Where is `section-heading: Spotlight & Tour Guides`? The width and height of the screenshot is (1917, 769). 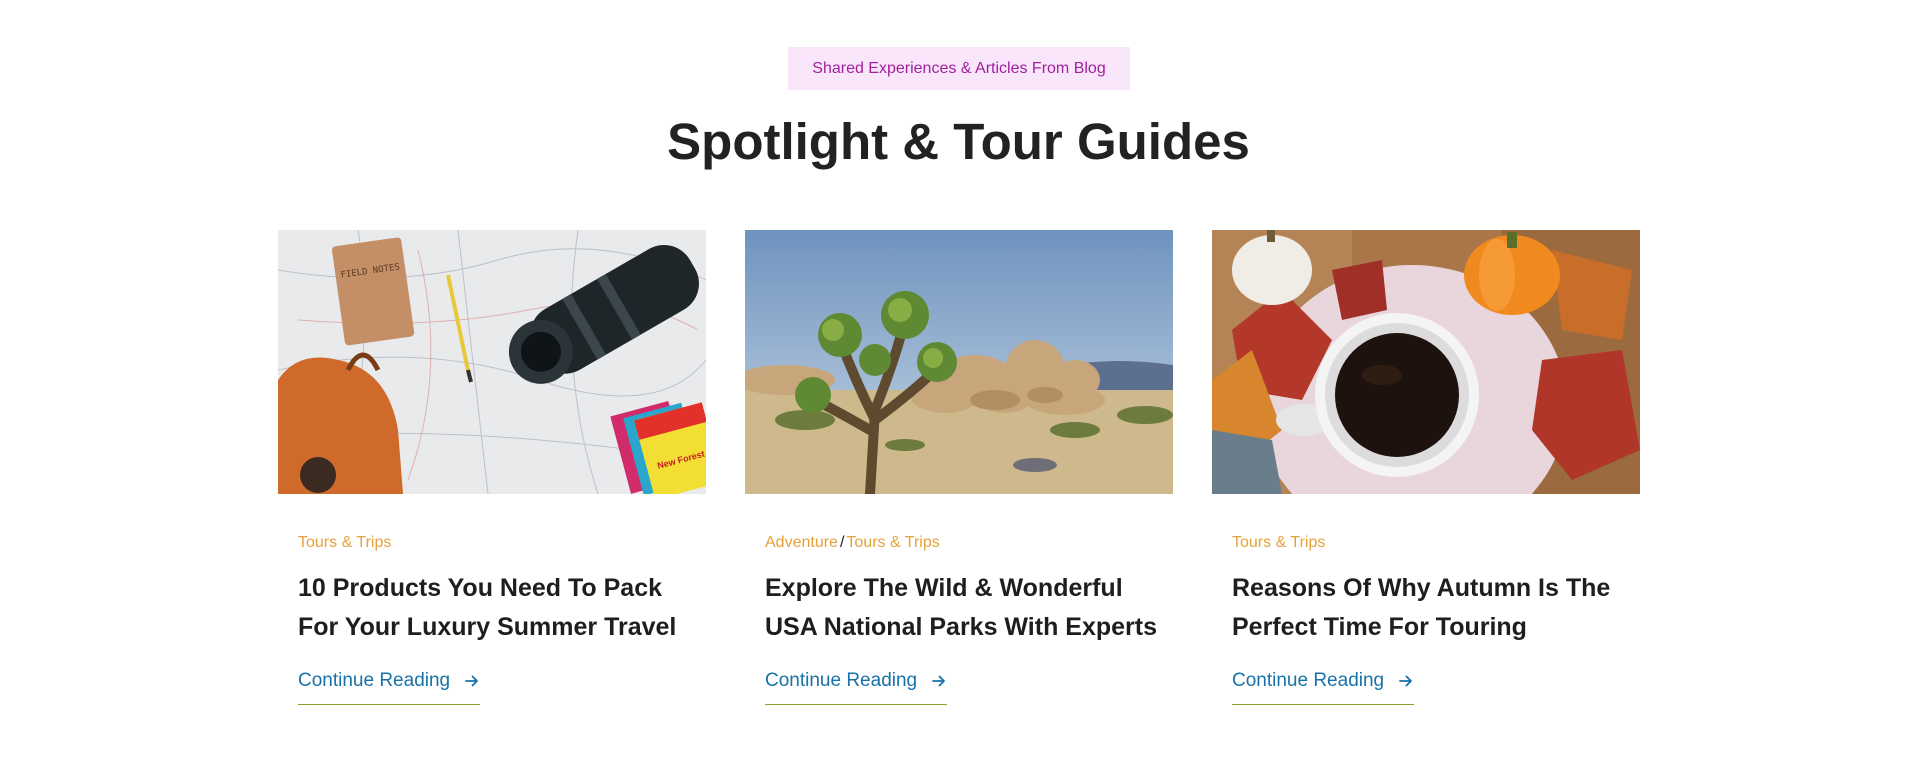 section-heading: Spotlight & Tour Guides is located at coordinates (958, 141).